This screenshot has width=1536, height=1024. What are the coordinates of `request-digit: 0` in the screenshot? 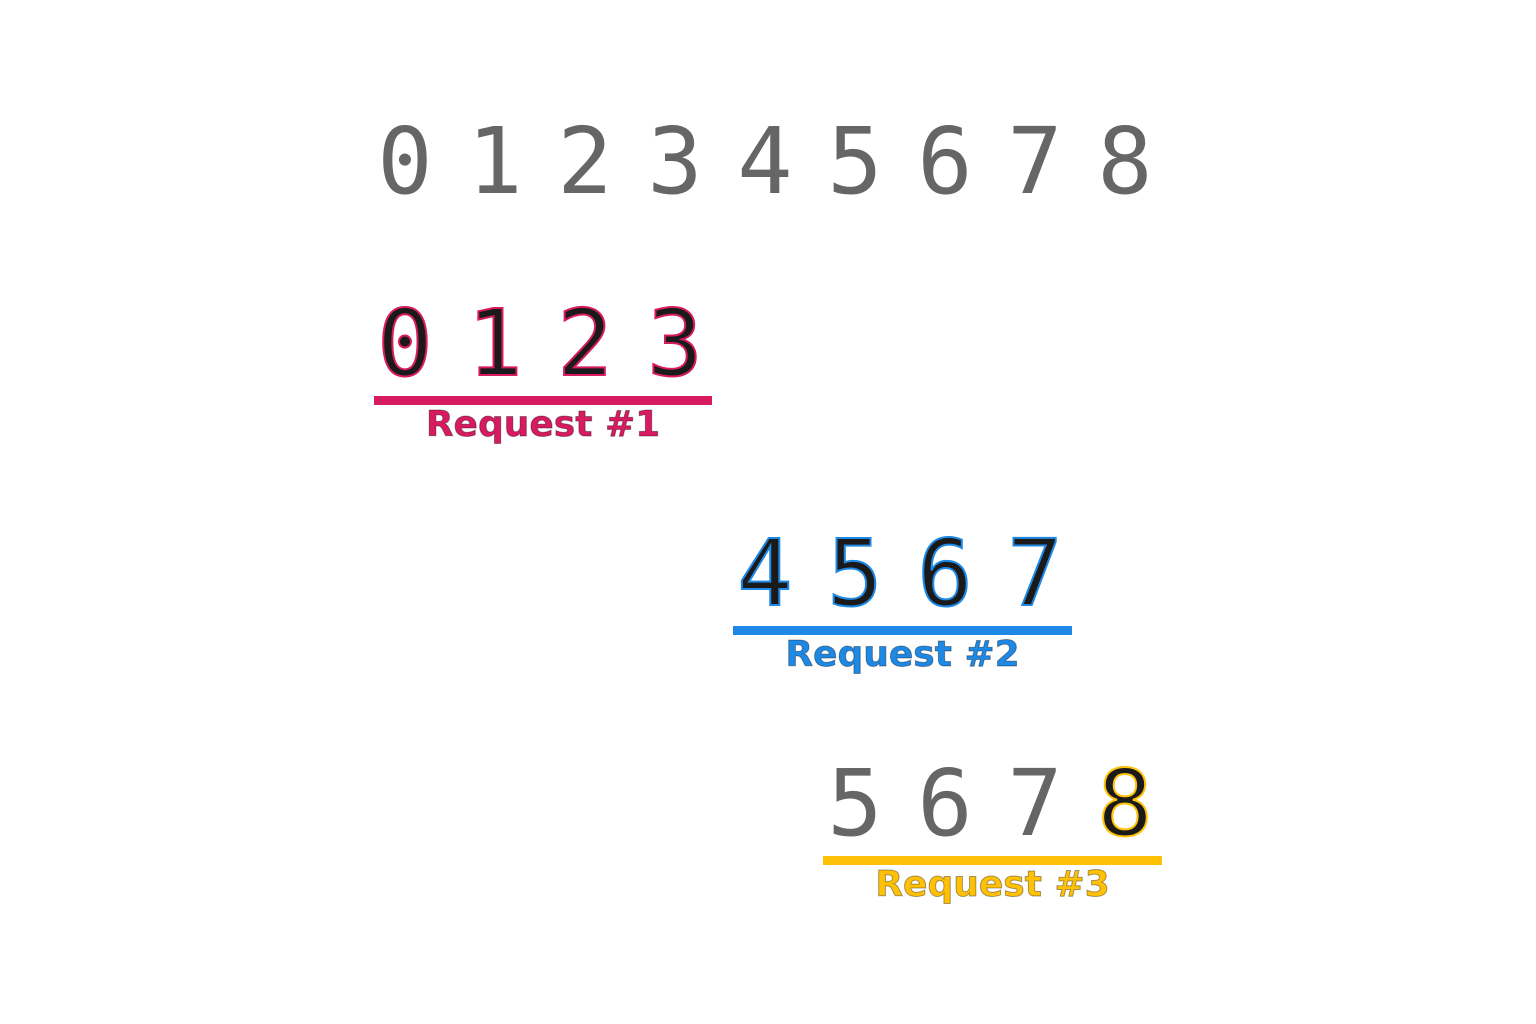 It's located at (404, 343).